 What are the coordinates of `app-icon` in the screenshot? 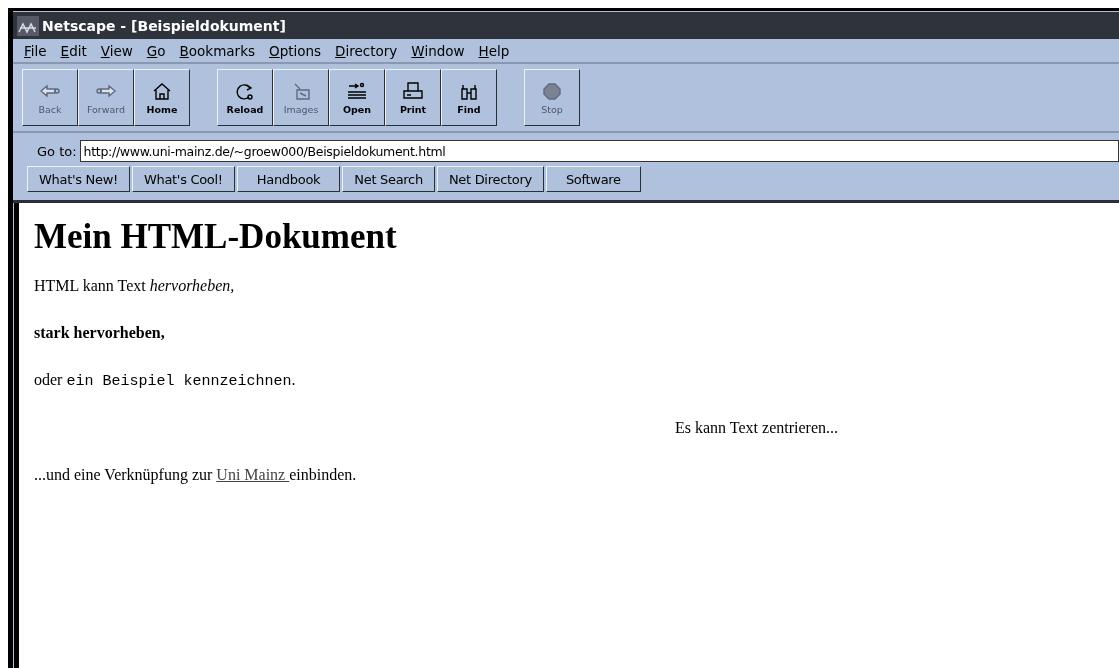 It's located at (28, 25).